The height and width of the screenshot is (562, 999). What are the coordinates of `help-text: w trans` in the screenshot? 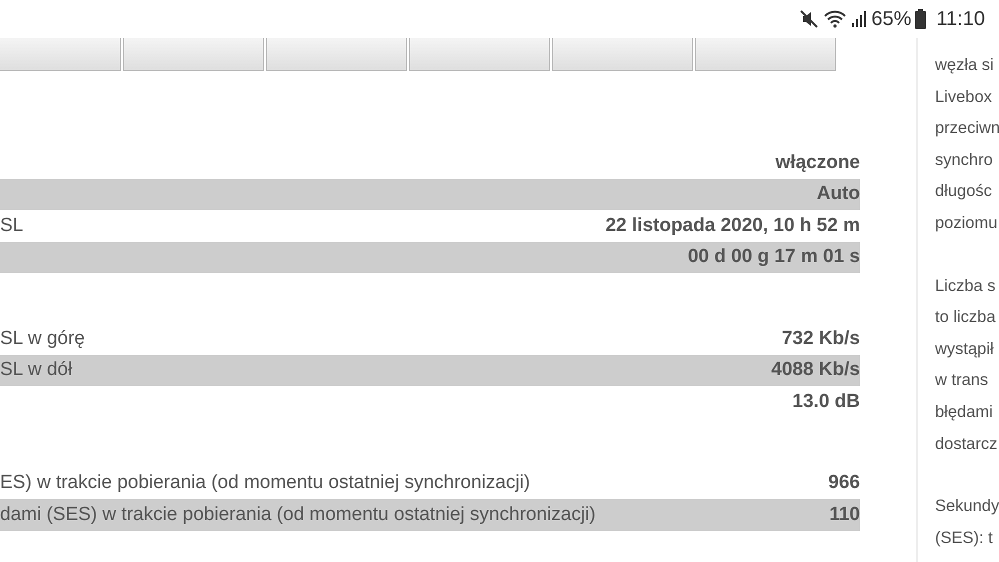 It's located at (962, 381).